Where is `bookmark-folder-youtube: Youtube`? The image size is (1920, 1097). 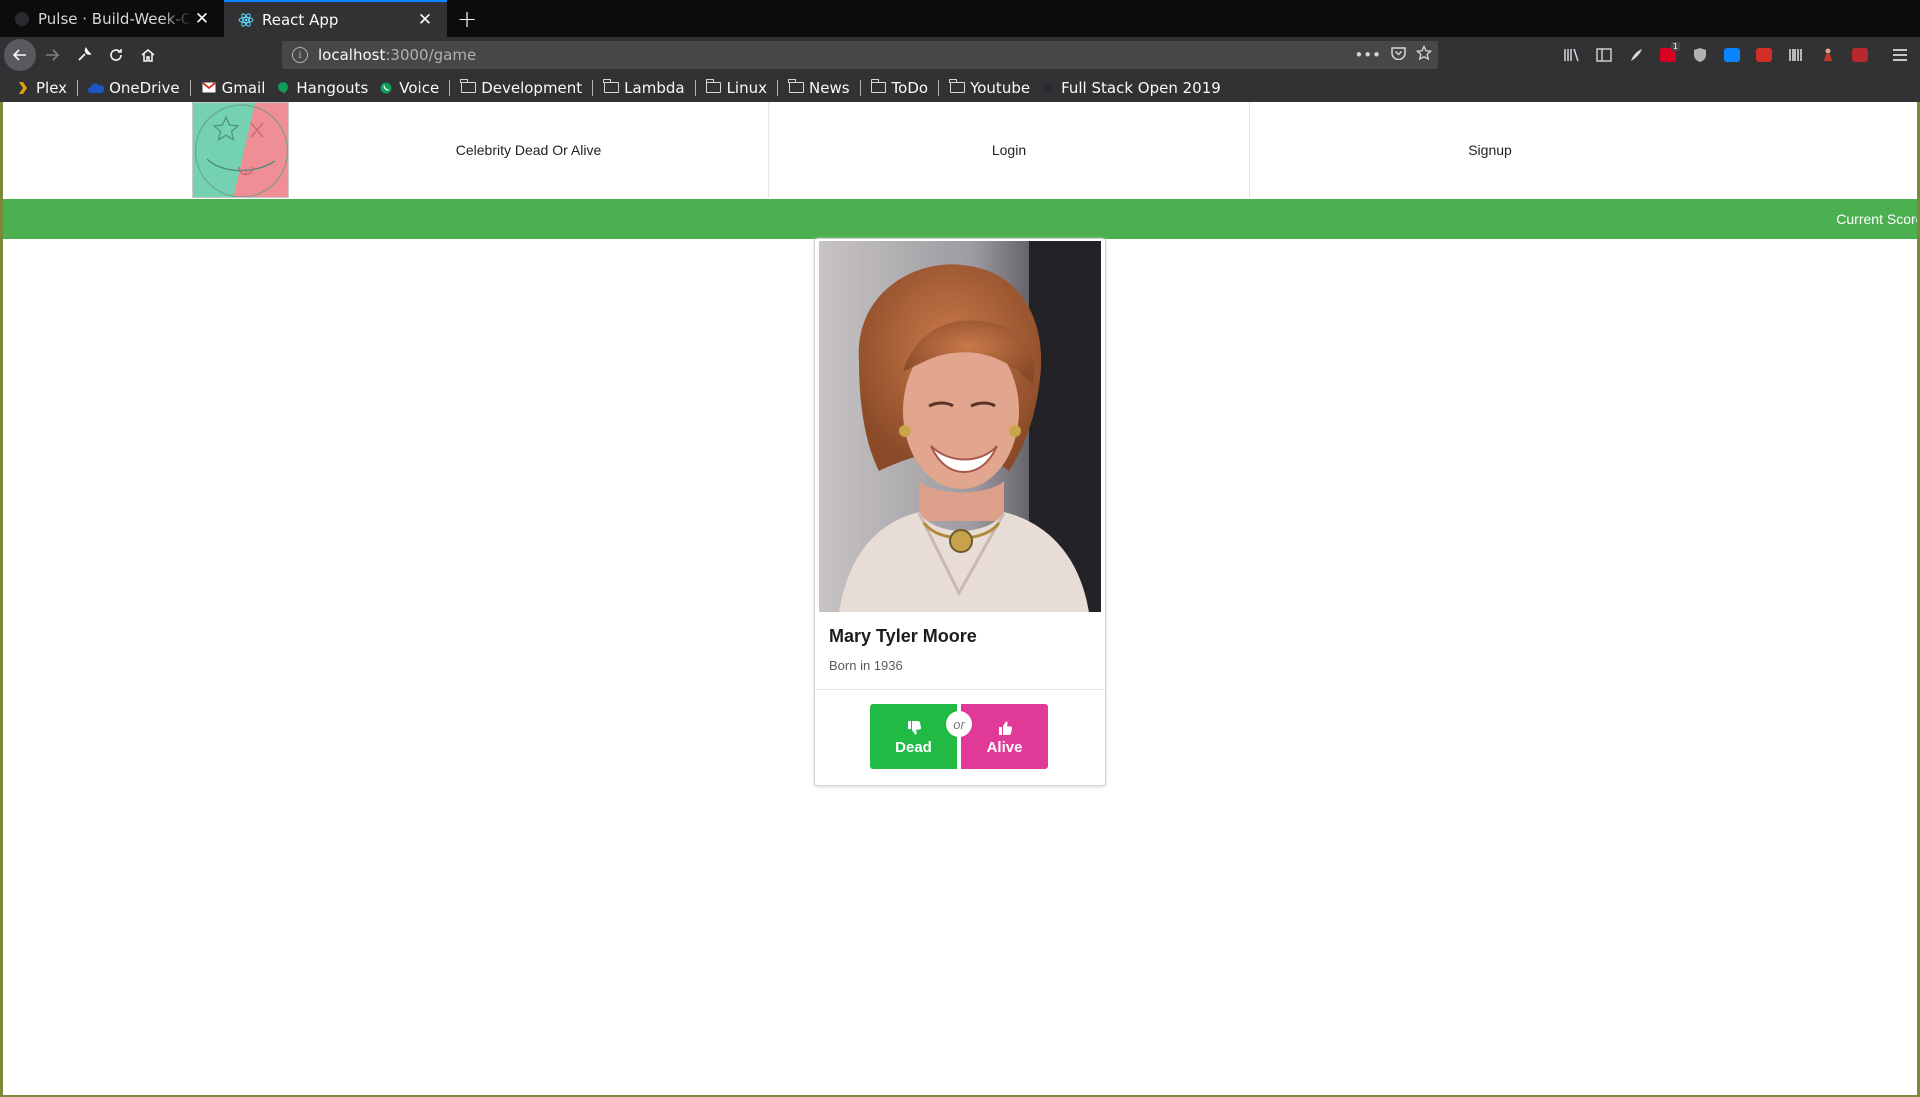
bookmark-folder-youtube: Youtube is located at coordinates (989, 88).